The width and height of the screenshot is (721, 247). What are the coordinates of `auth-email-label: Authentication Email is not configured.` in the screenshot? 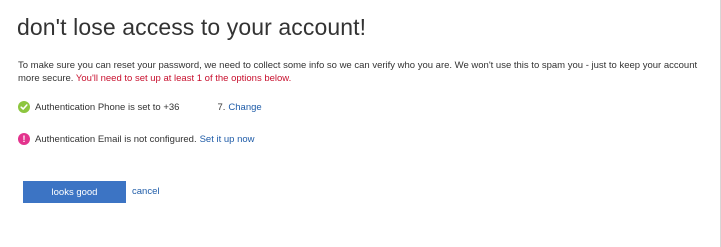 It's located at (116, 139).